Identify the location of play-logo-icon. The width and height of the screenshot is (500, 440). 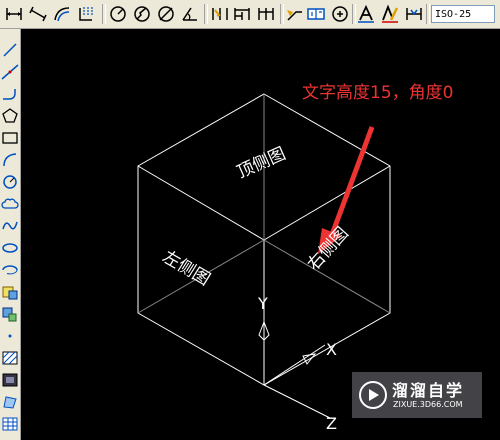
(373, 395).